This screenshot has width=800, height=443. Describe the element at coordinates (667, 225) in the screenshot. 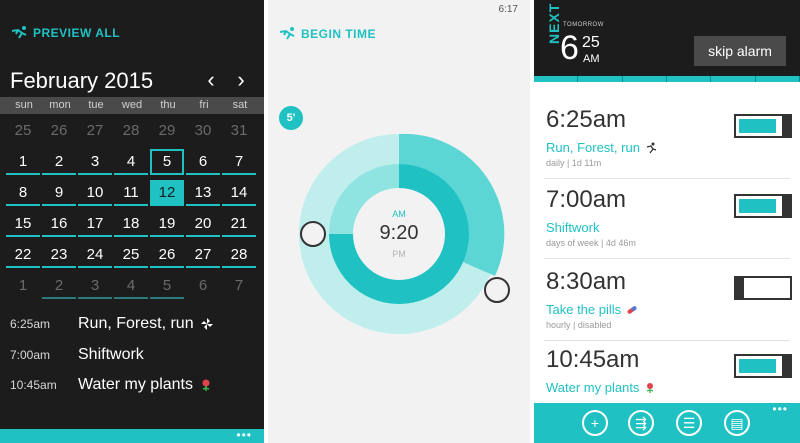

I see `alarm-item: 7:00am Shiftwork days of week | 4d 46m` at that location.